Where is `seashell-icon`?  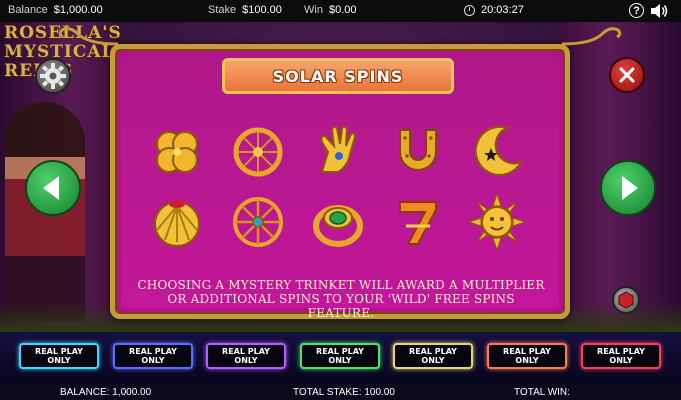 seashell-icon is located at coordinates (177, 222).